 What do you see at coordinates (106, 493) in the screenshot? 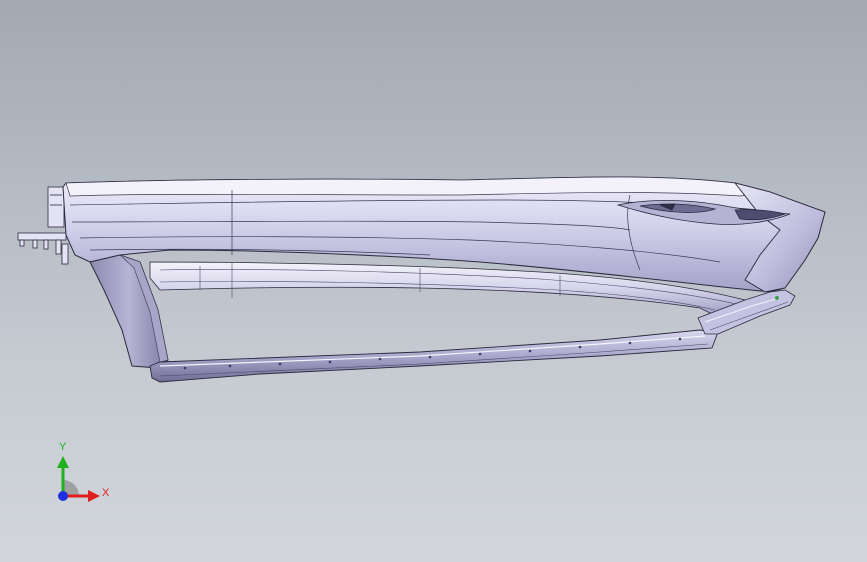
I see `x-axis-label: X` at bounding box center [106, 493].